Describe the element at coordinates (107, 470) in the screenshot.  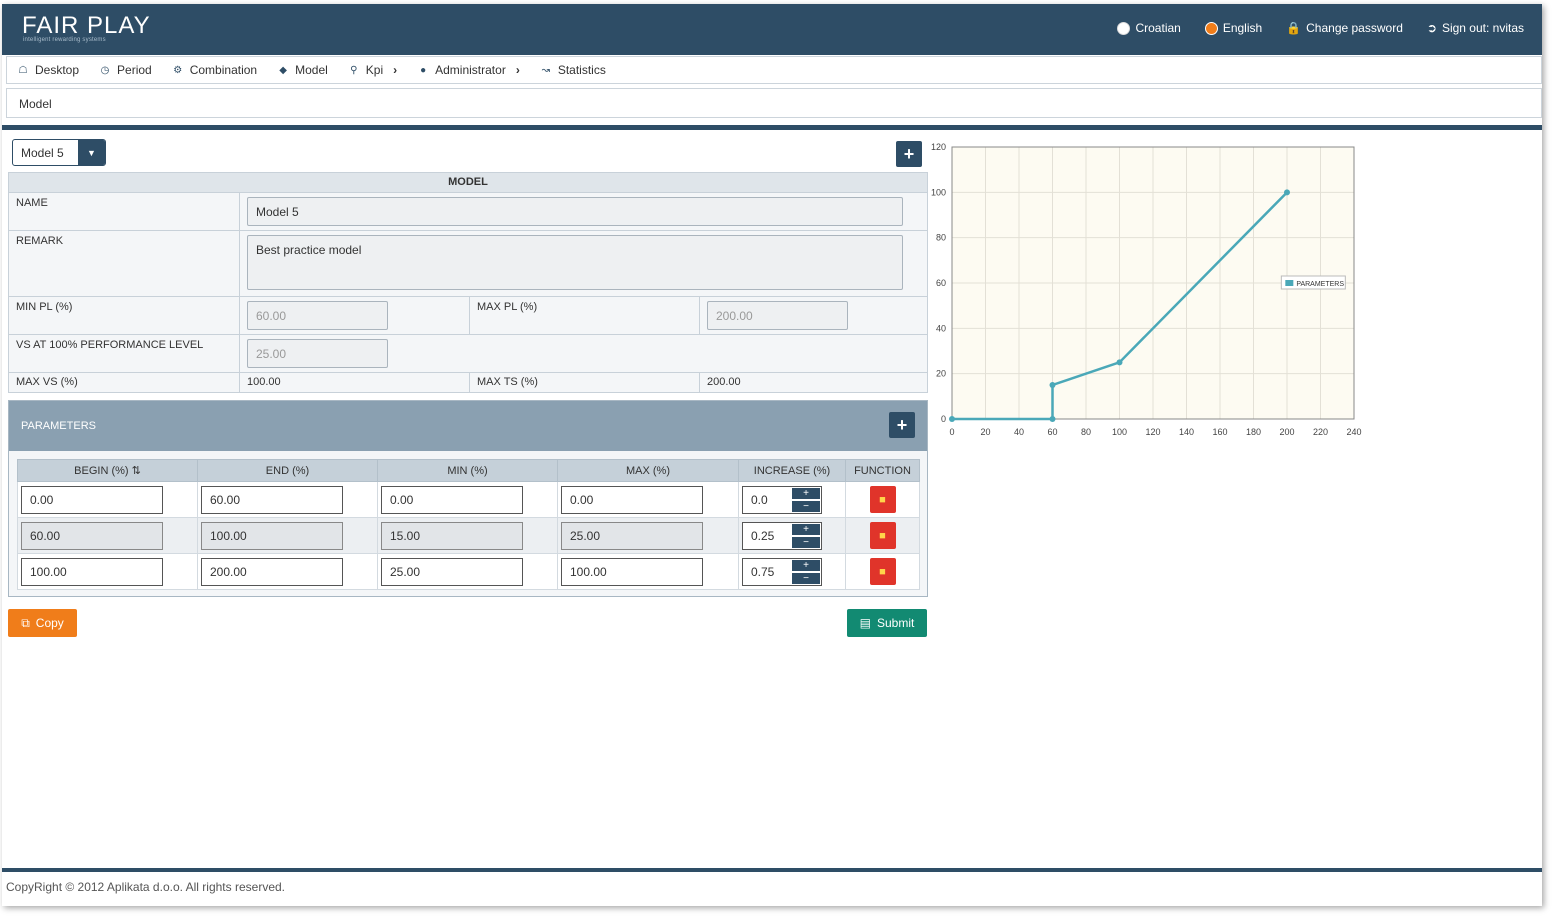
I see `col-begin: BEGIN (%) ⇅` at that location.